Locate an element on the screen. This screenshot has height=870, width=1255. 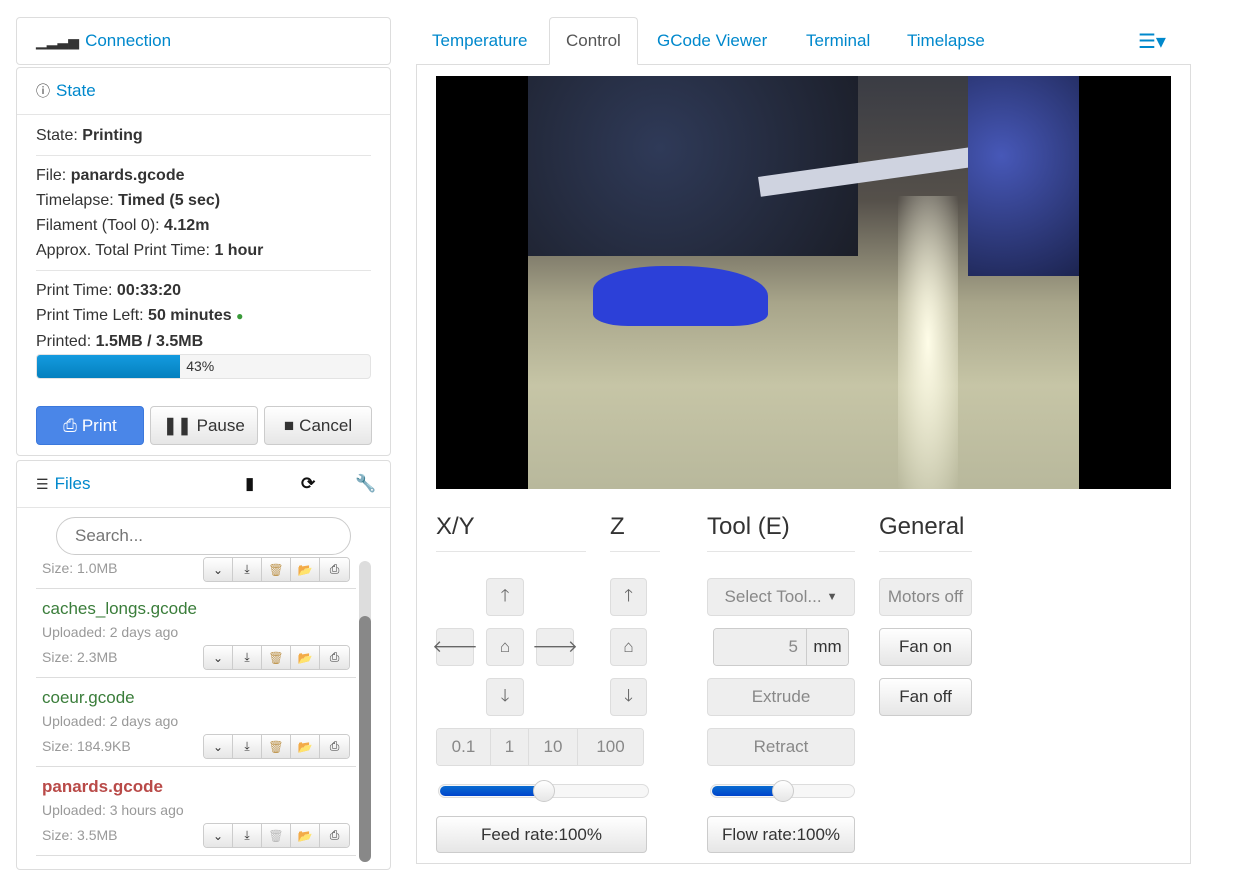
file-uploaded: Uploaded: 2 days ago is located at coordinates (110, 632).